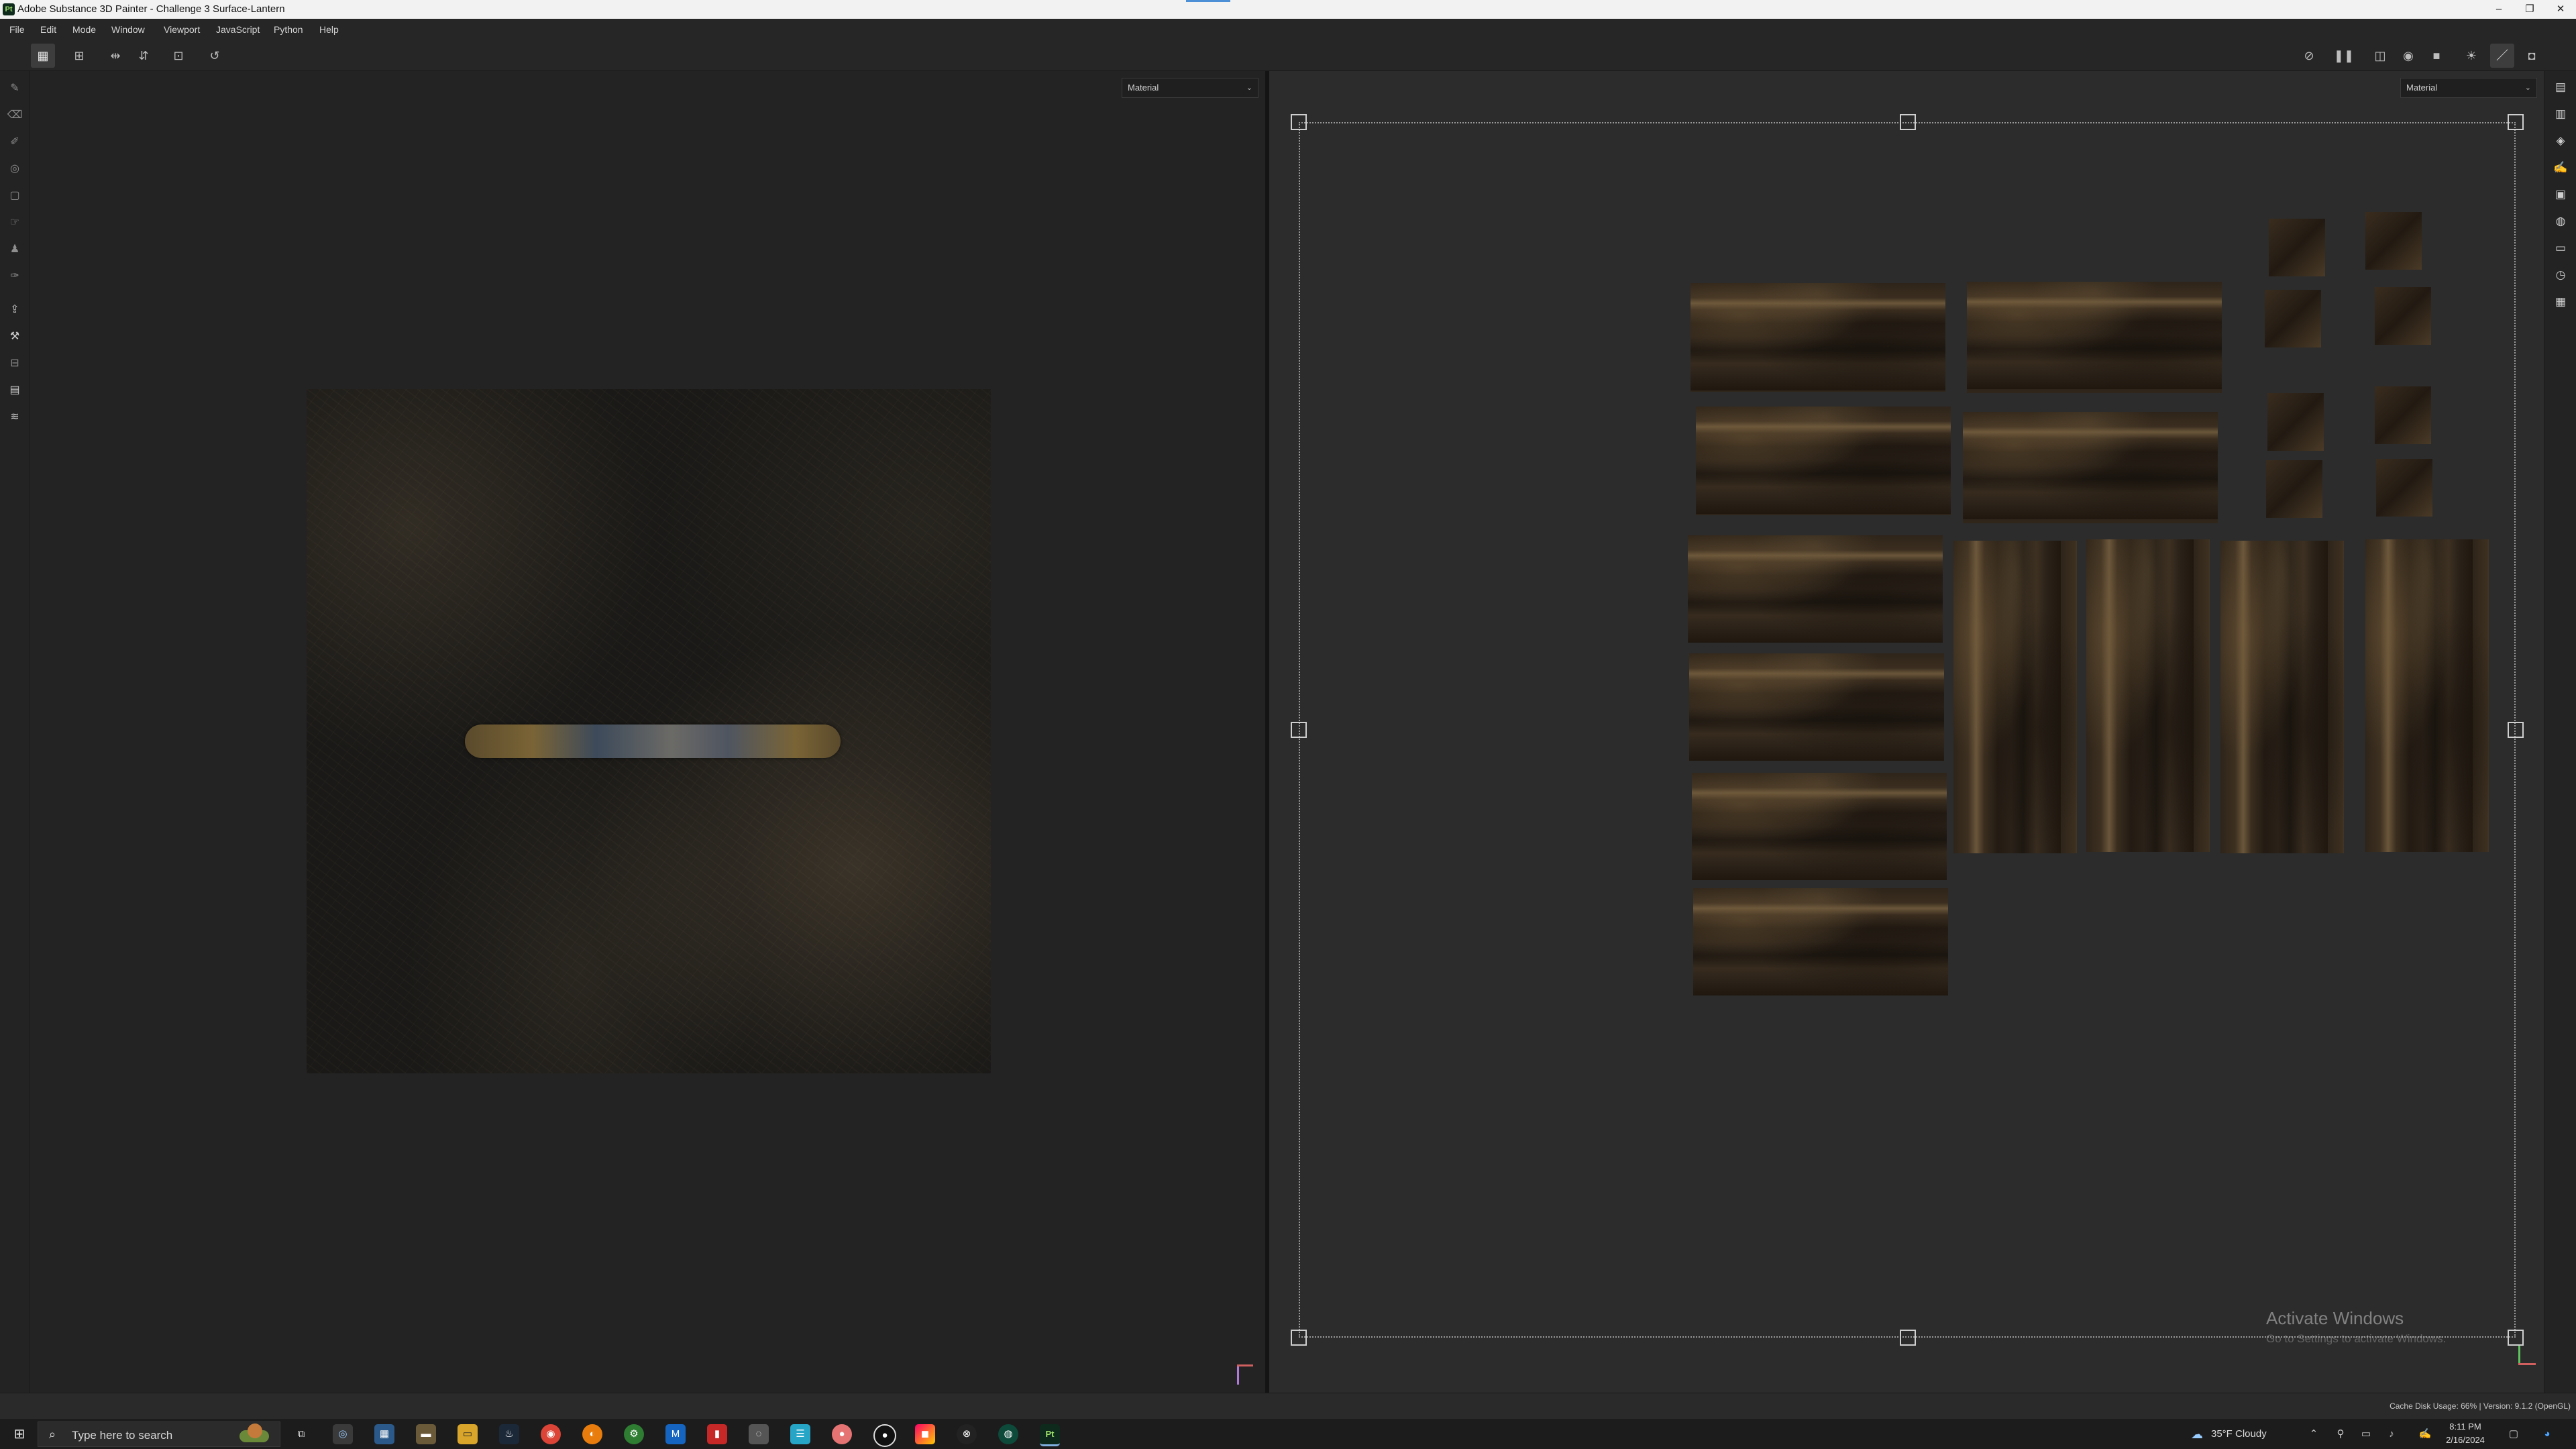 The image size is (2576, 1449). Describe the element at coordinates (1050, 1435) in the screenshot. I see `substance-painter-icon: Pt` at that location.